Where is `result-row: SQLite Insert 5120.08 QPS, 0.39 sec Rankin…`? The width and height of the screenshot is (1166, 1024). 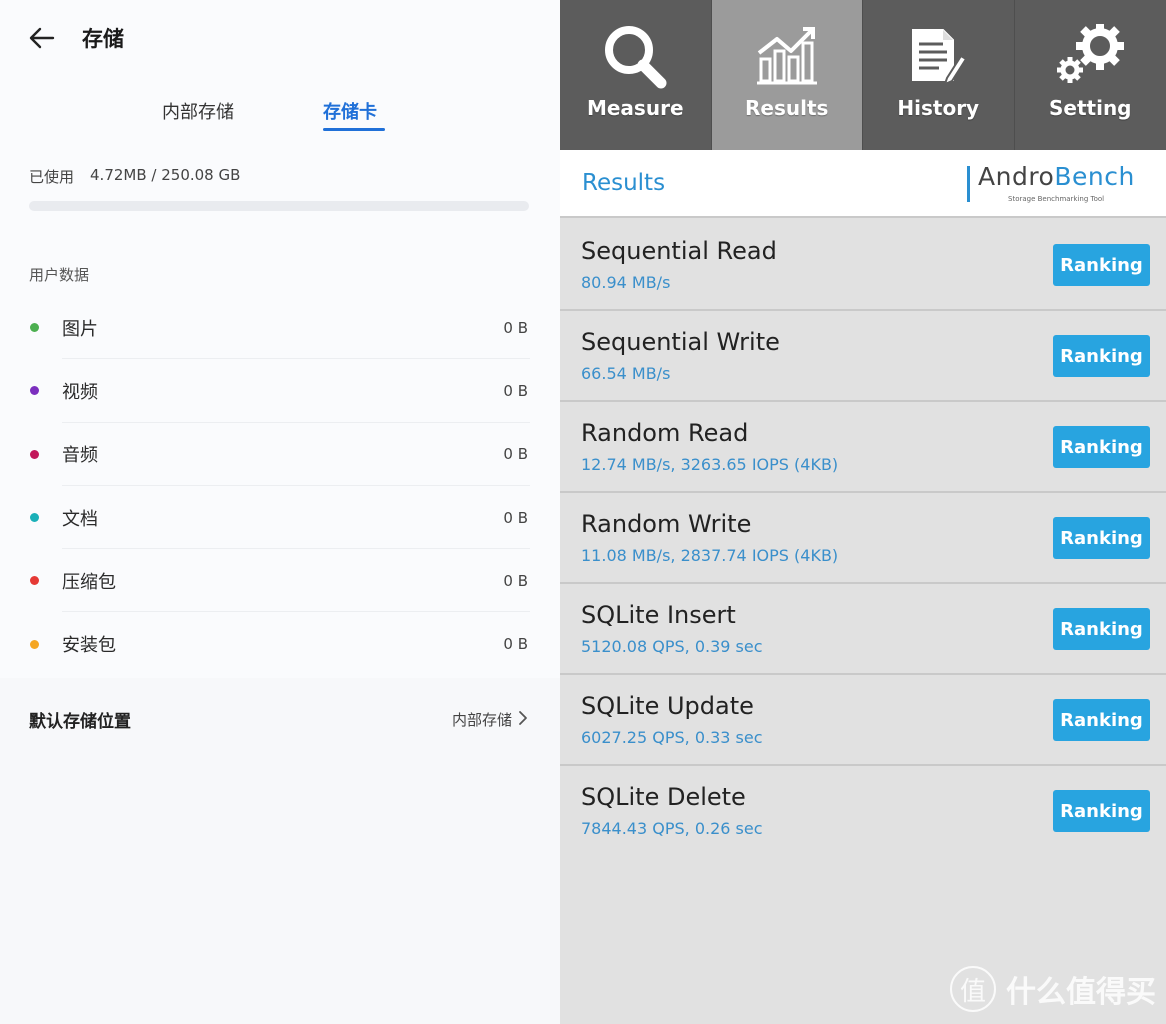
result-row: SQLite Insert 5120.08 QPS, 0.39 sec Rankin… is located at coordinates (863, 629).